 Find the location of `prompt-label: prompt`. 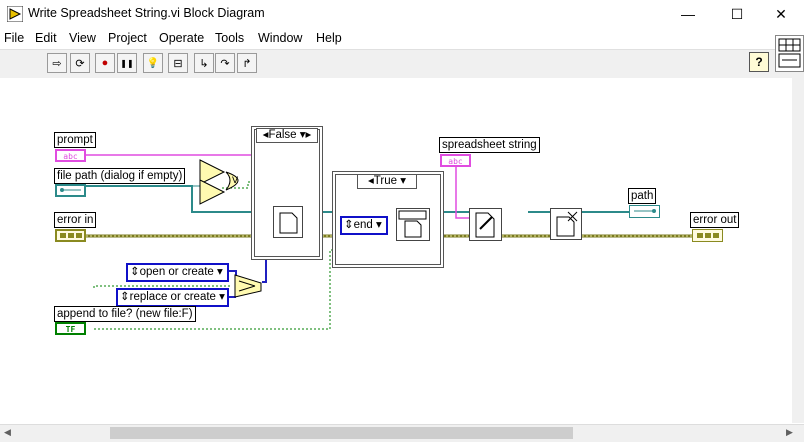

prompt-label: prompt is located at coordinates (75, 140).